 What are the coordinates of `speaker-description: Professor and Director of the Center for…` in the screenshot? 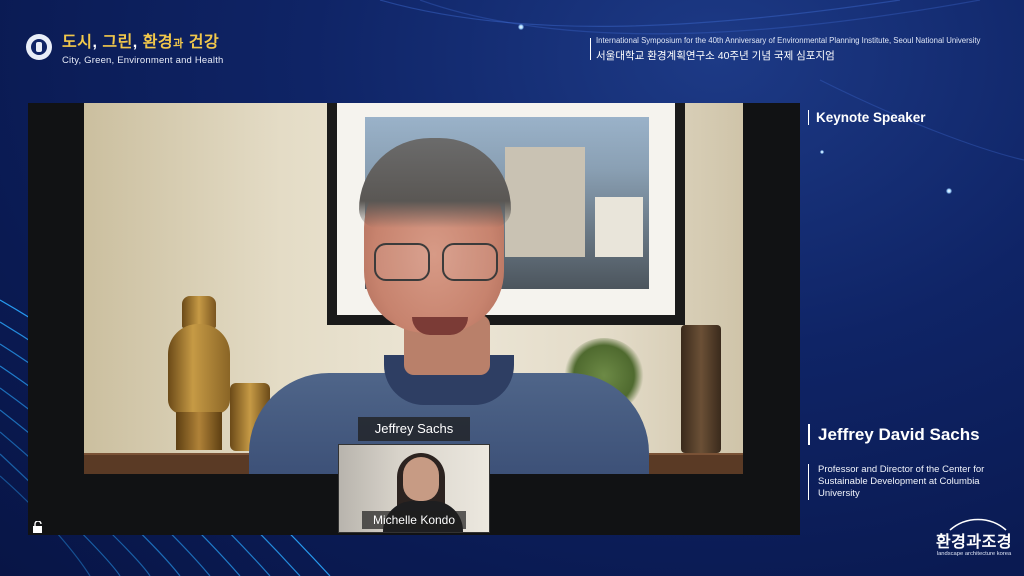 It's located at (913, 482).